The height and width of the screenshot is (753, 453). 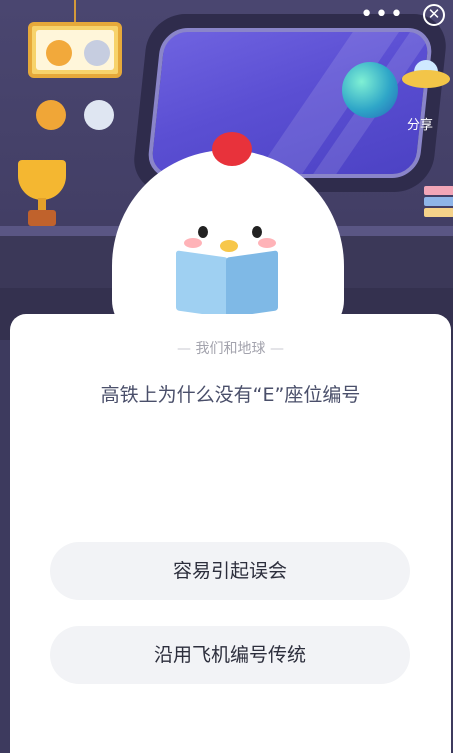 What do you see at coordinates (420, 123) in the screenshot?
I see `share-button: 分享` at bounding box center [420, 123].